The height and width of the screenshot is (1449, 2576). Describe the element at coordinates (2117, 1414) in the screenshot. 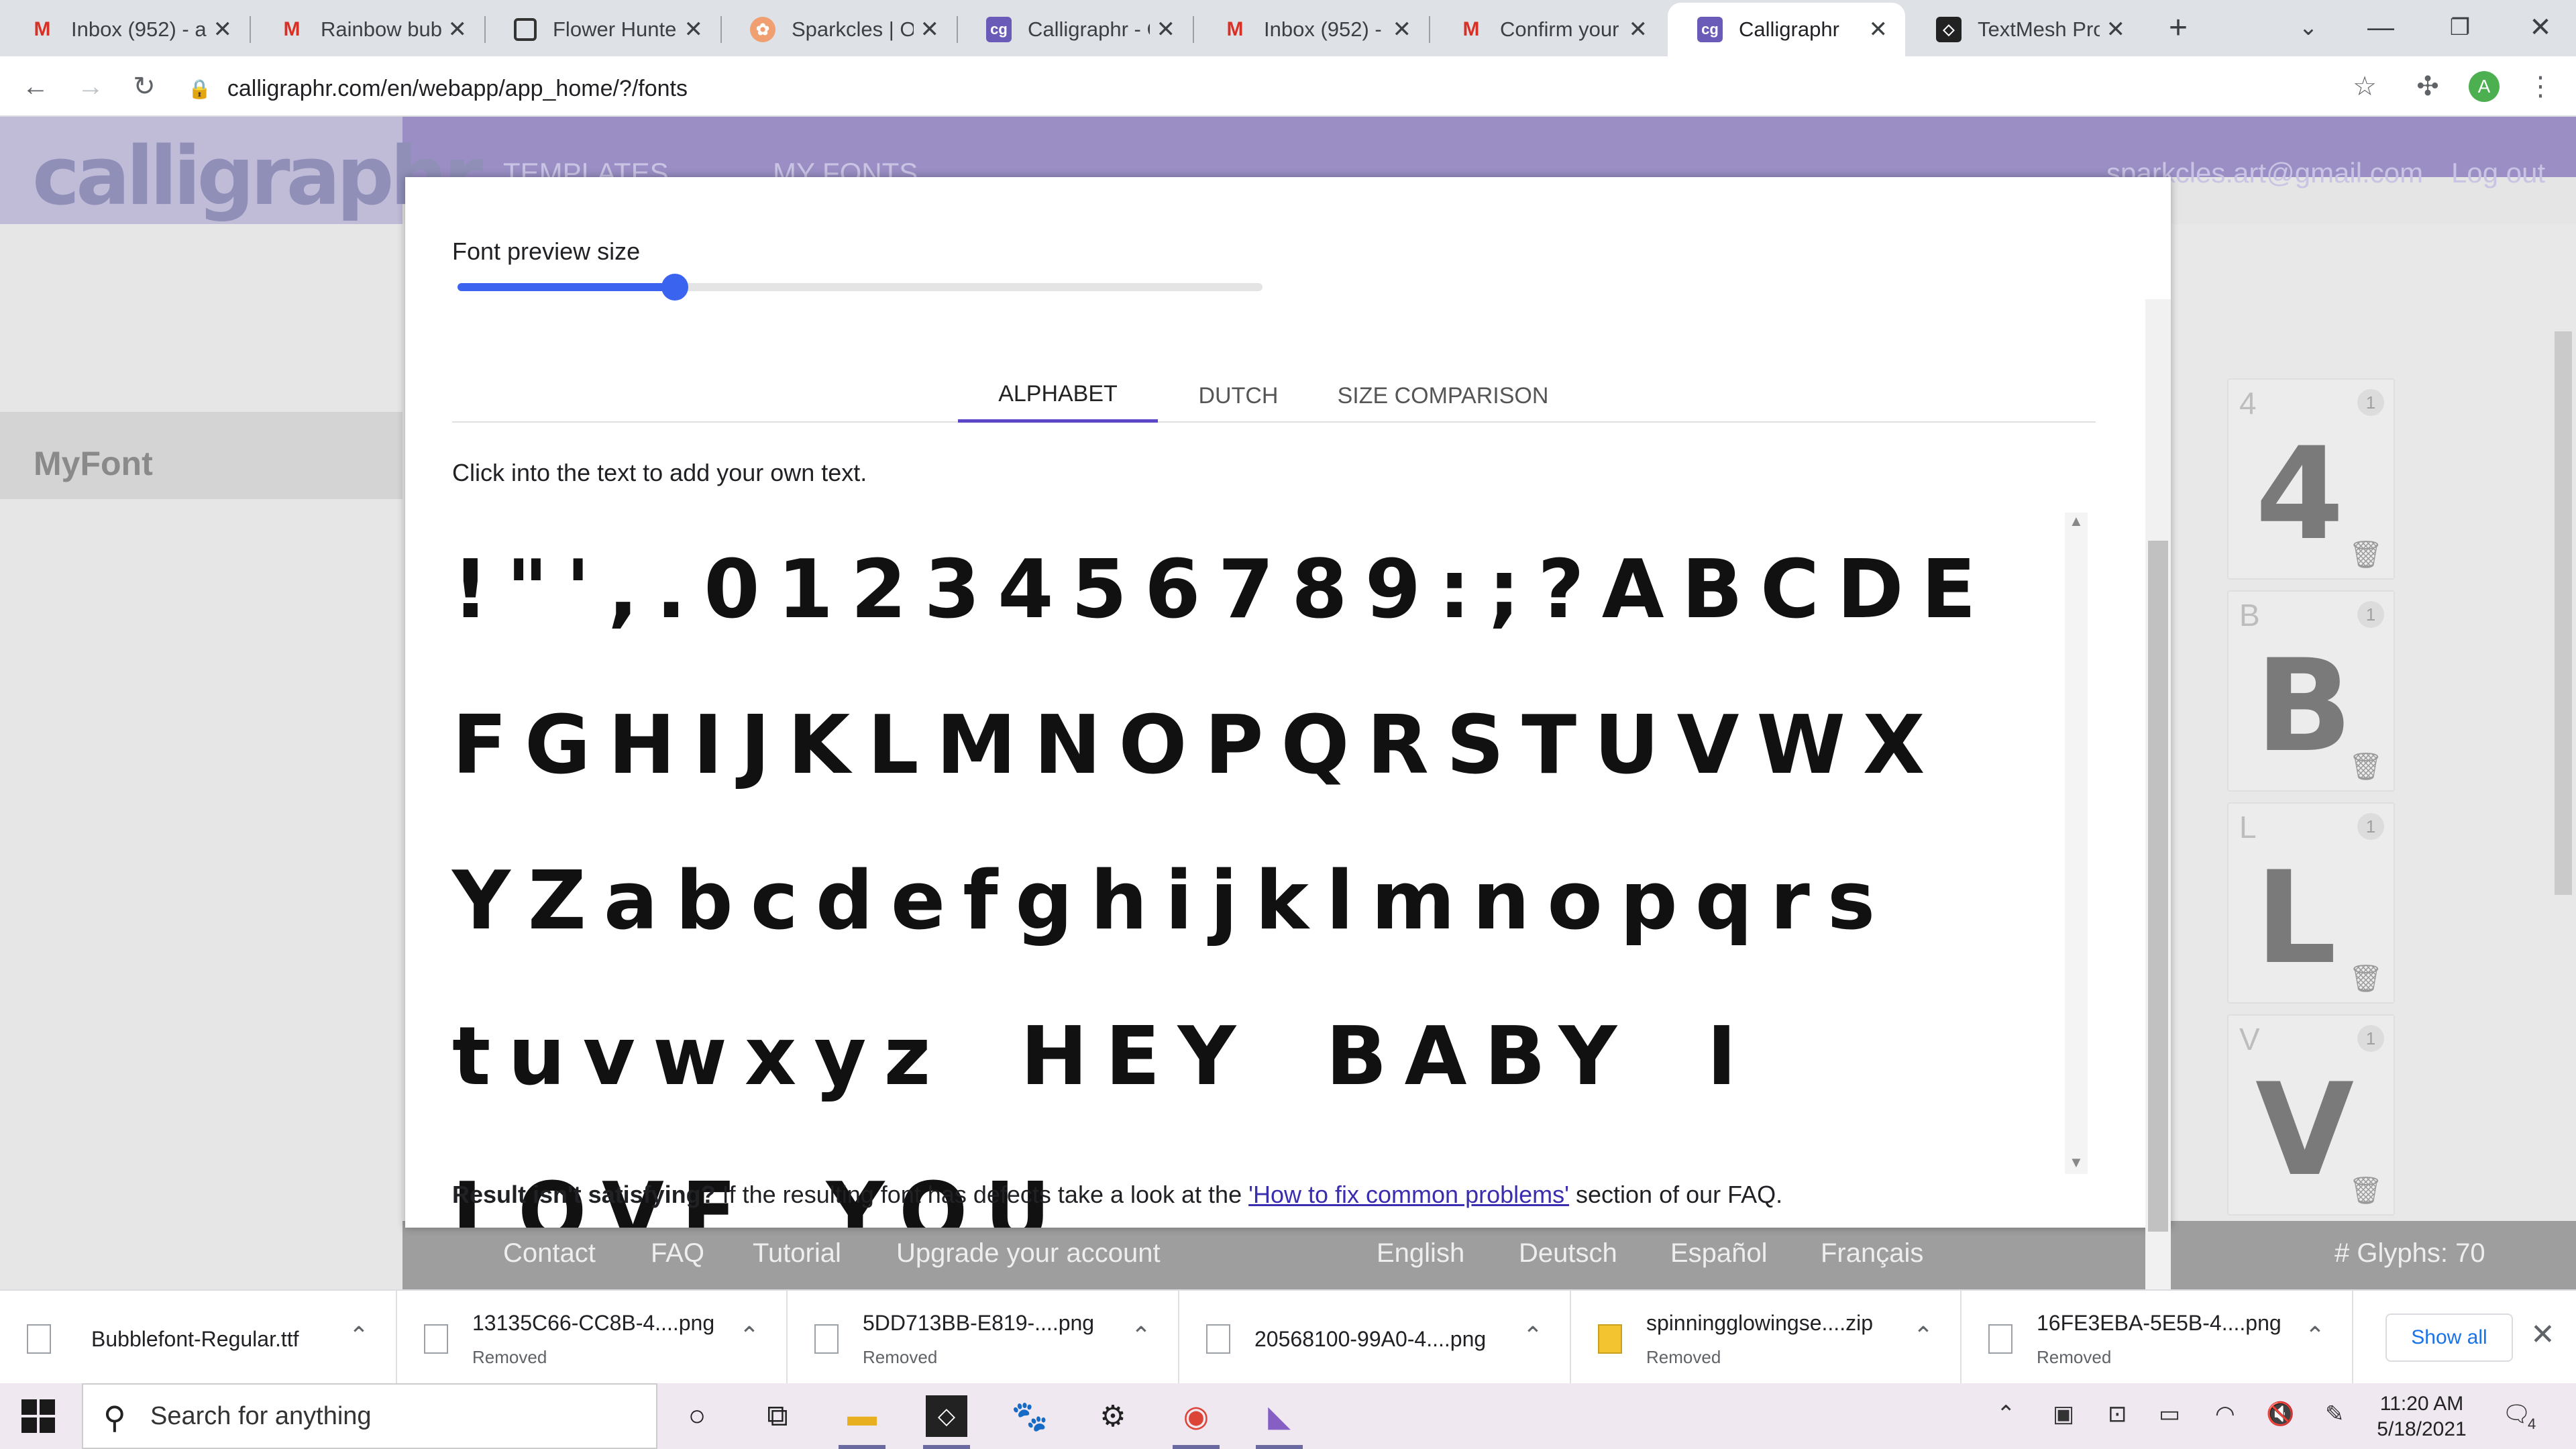

I see `display-icon: ⊡` at that location.